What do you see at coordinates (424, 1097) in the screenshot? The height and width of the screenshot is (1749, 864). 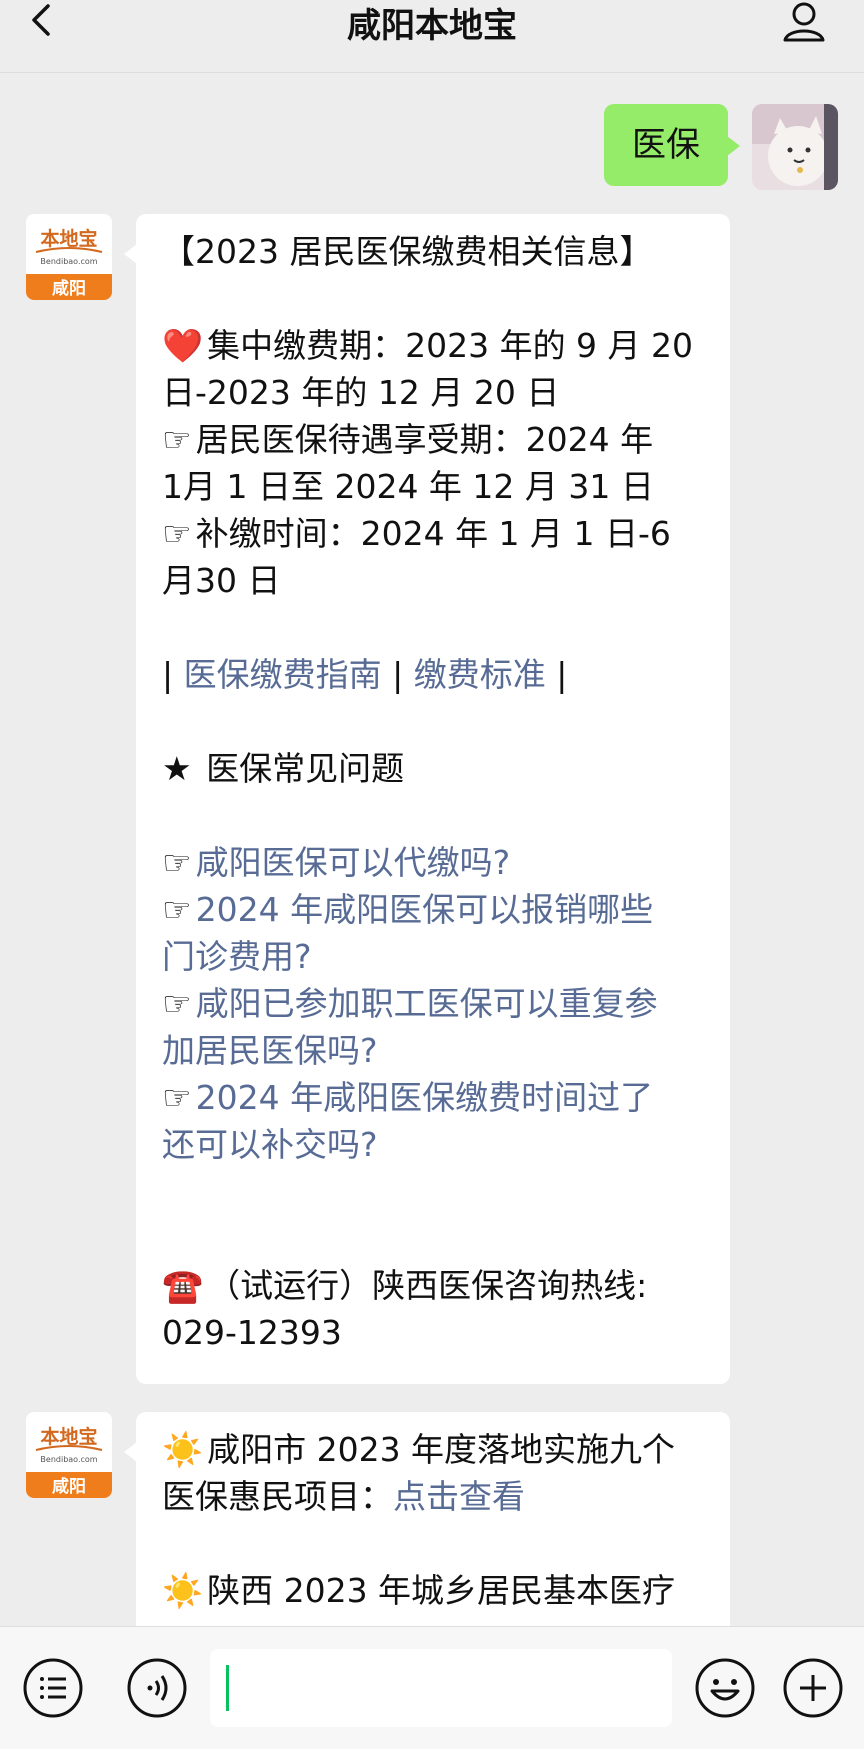 I see `faq-link-late-payment: 2024 年咸阳医保缴费时间过了` at bounding box center [424, 1097].